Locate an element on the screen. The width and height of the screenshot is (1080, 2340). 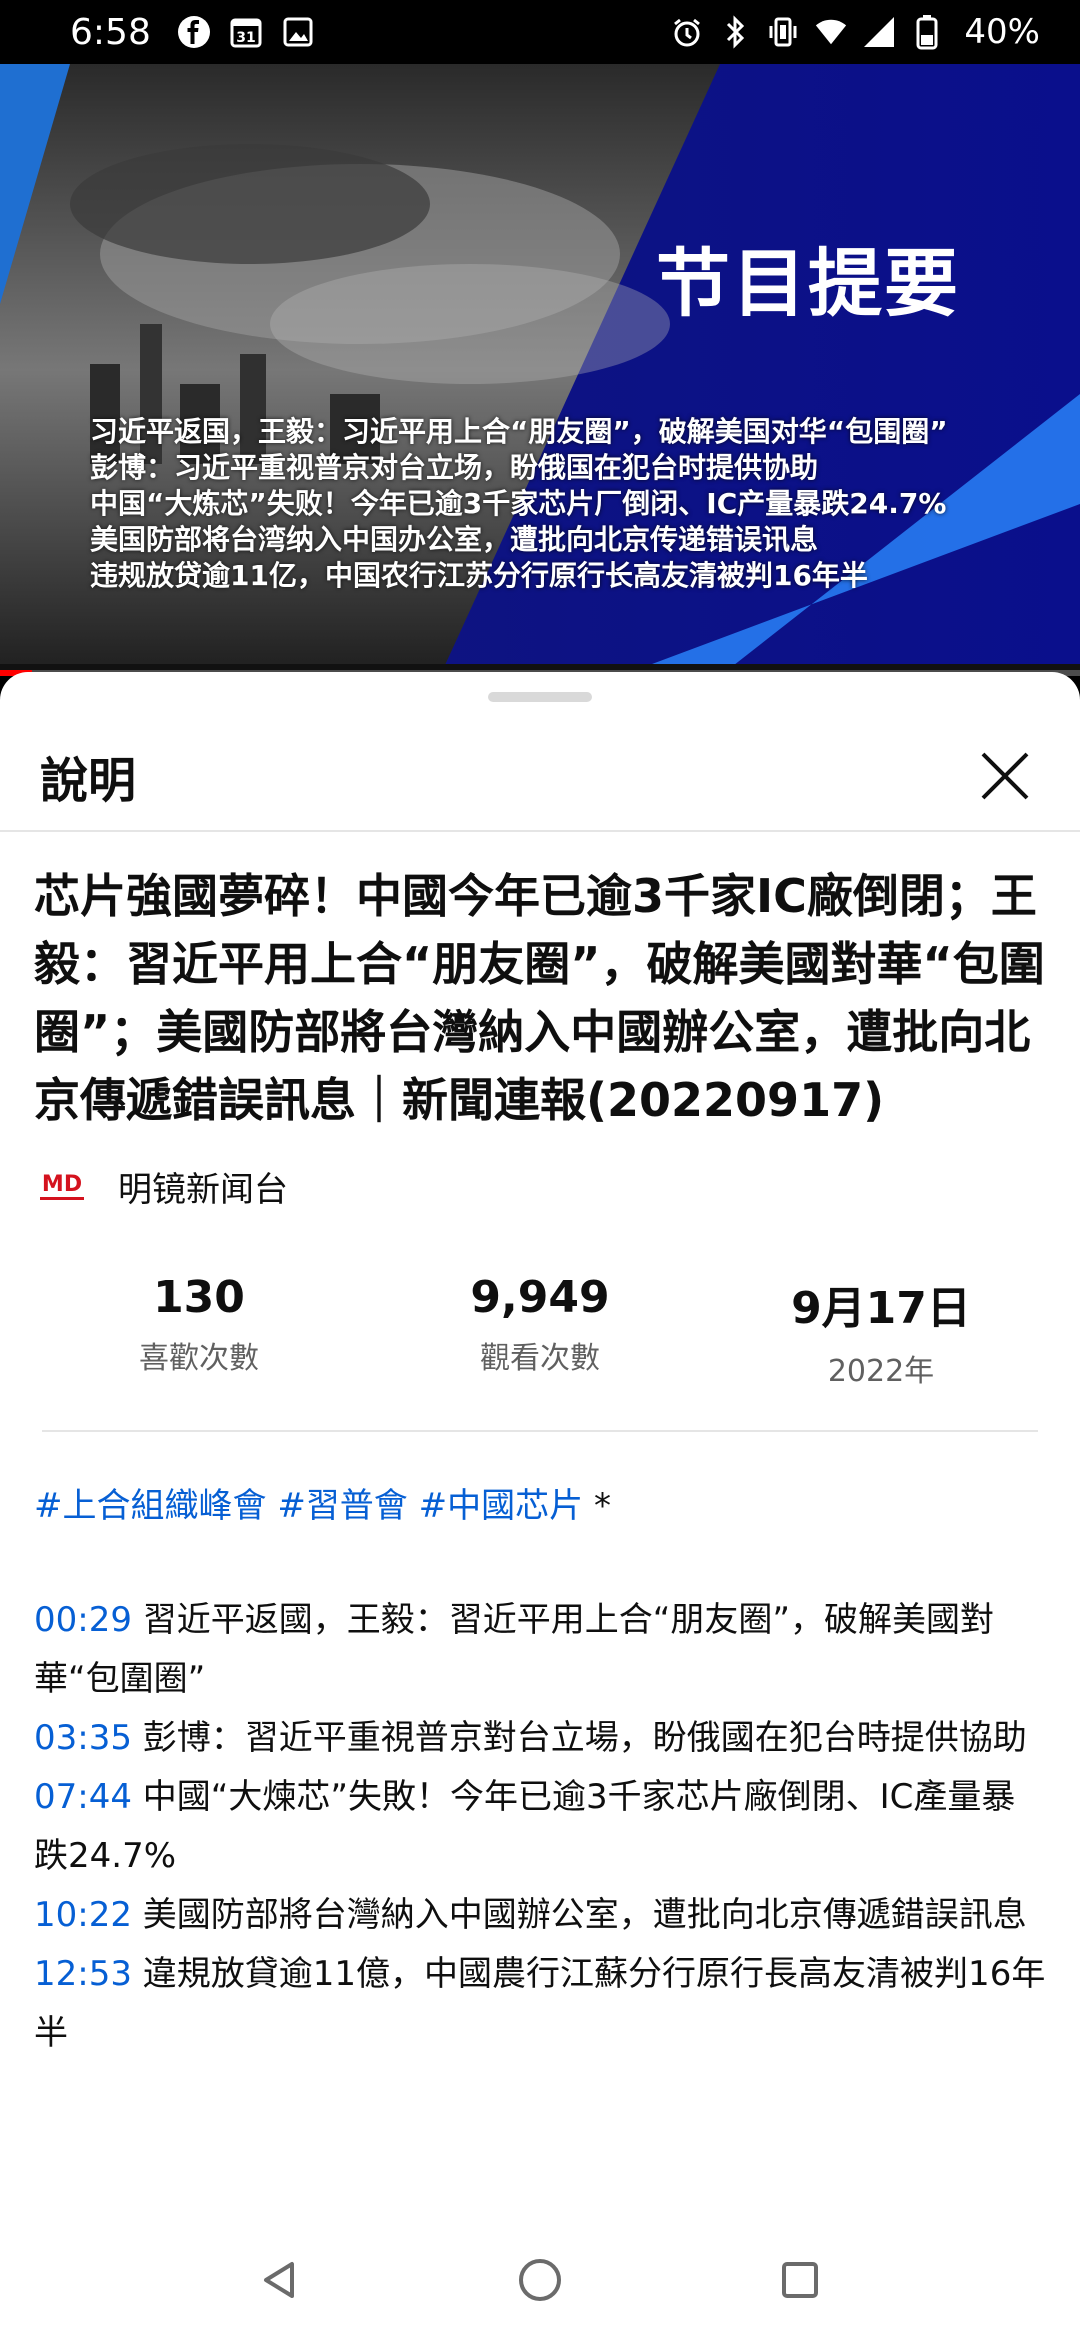
stats-row: 130 喜歡次數 9,949 觀看次數 9月17日 2022年 is located at coordinates (540, 1331).